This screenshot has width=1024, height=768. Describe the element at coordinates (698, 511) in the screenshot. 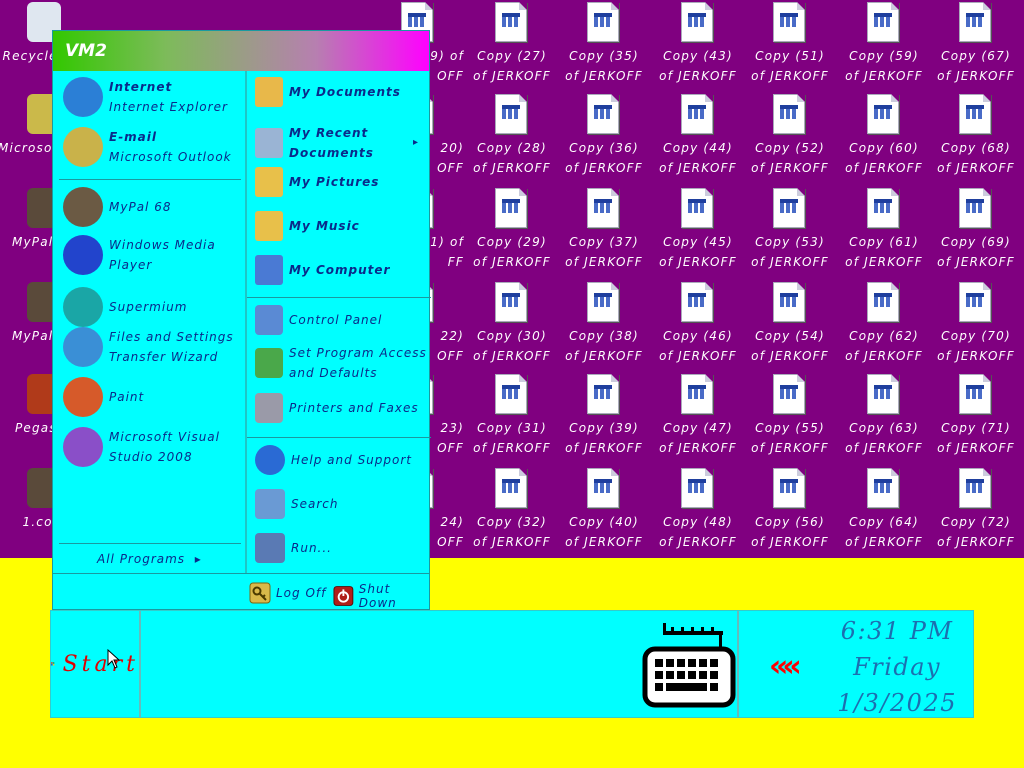

I see `desktop-file-icon: Copy (48) of JERKOFF` at that location.